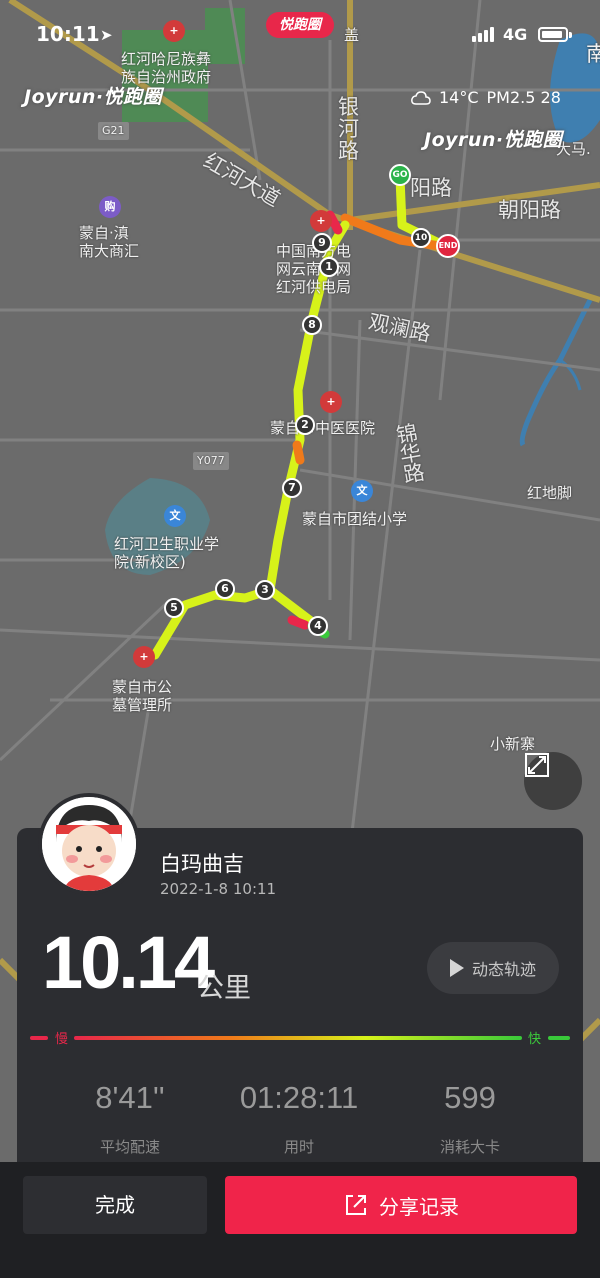  I want to click on distance-unit: 公里, so click(224, 988).